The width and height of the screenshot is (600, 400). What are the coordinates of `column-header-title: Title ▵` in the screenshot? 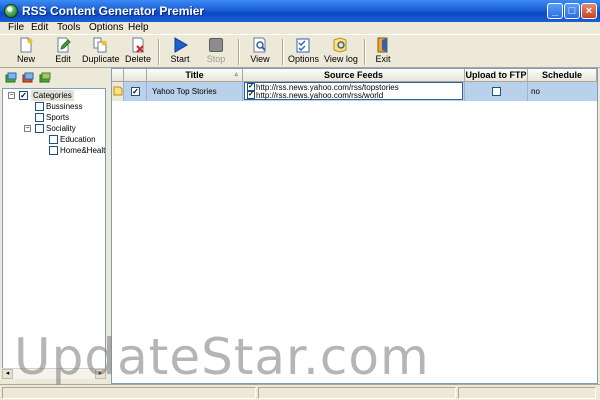 It's located at (195, 75).